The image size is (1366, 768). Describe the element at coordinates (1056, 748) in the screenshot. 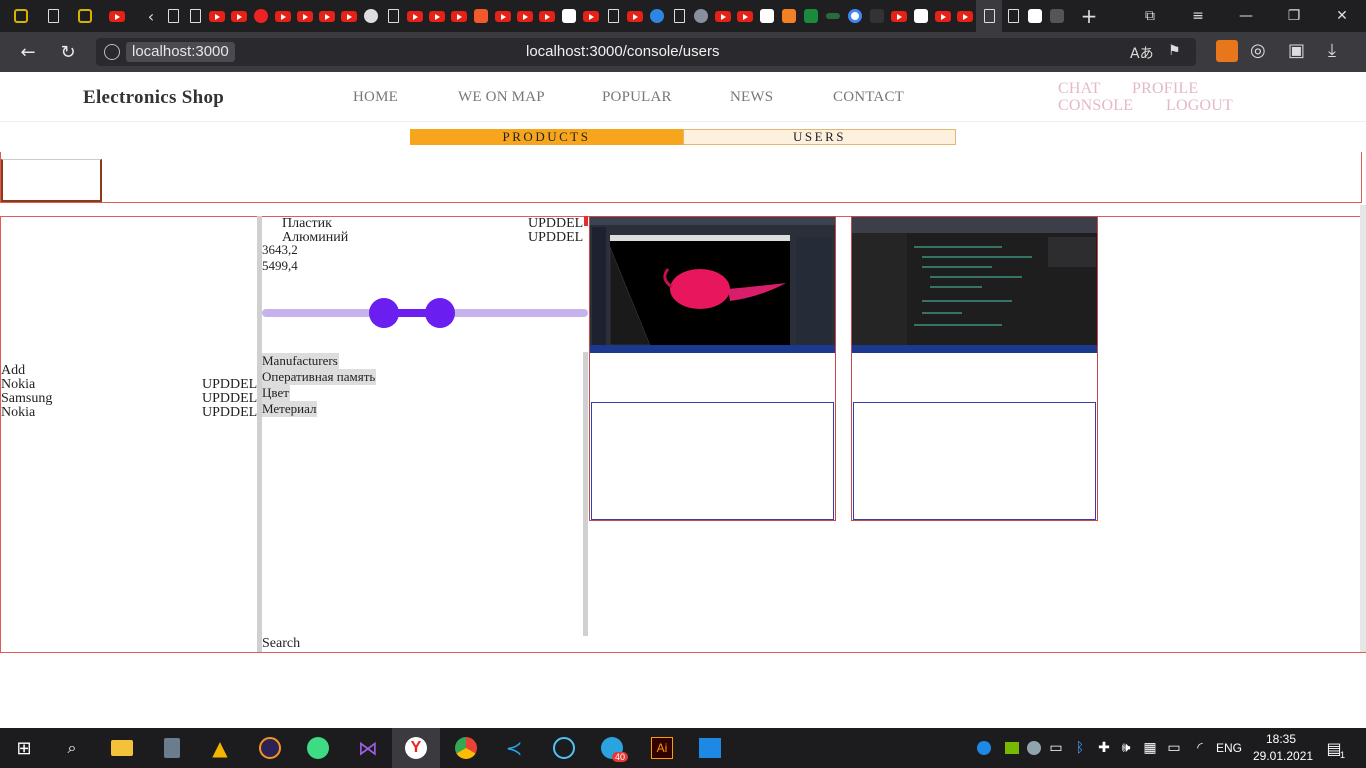

I see `tray-monitor-icon: ▭` at that location.